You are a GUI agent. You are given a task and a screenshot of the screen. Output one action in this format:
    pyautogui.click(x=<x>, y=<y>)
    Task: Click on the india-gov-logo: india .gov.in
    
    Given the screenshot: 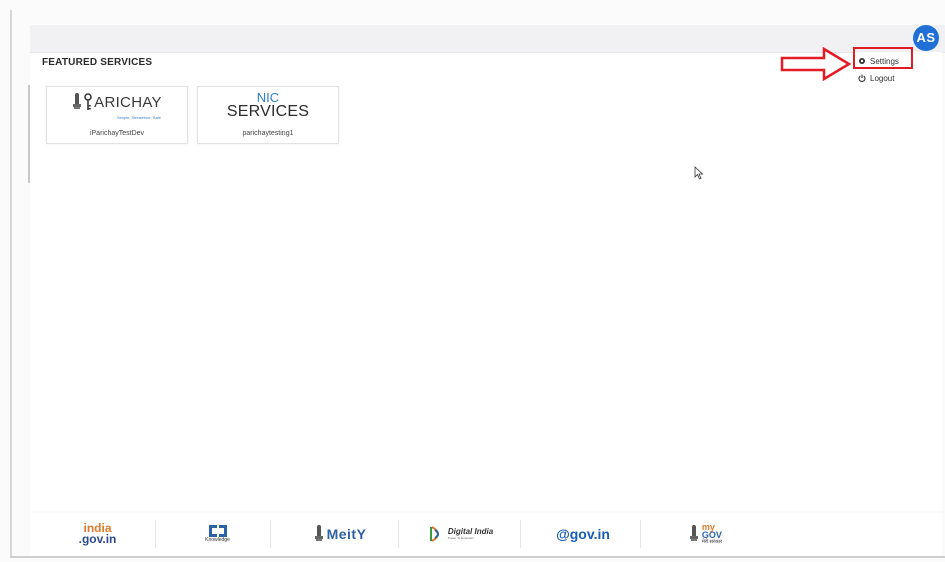 What is the action you would take?
    pyautogui.click(x=97, y=534)
    